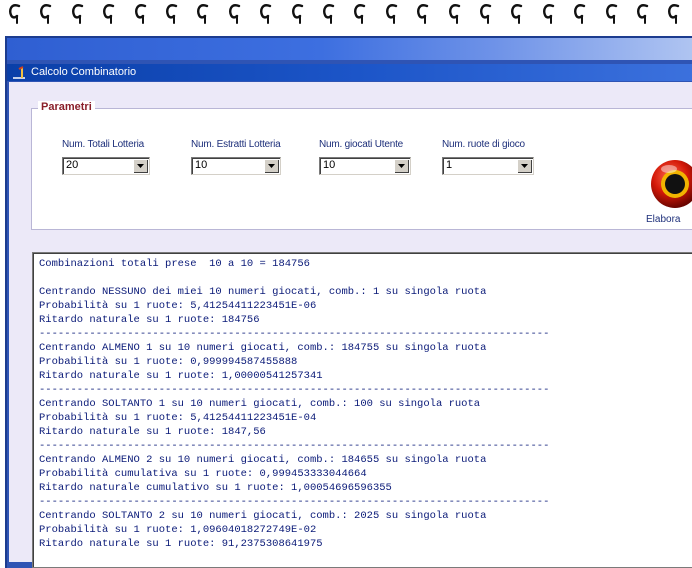 The width and height of the screenshot is (692, 568). Describe the element at coordinates (449, 165) in the screenshot. I see `select-value: 1` at that location.